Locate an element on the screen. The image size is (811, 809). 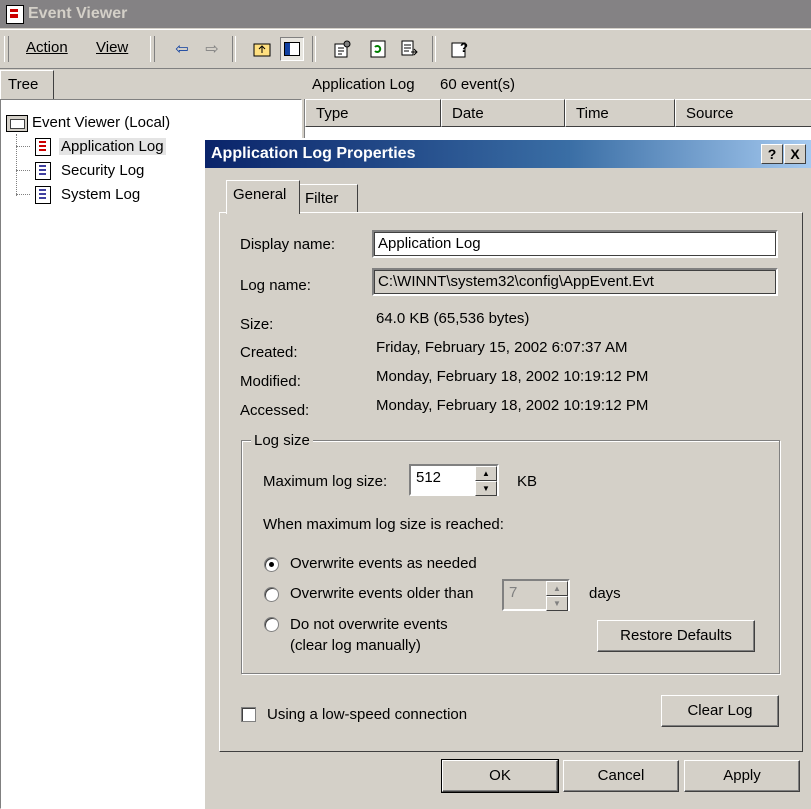
help-icon: ? is located at coordinates (460, 49).